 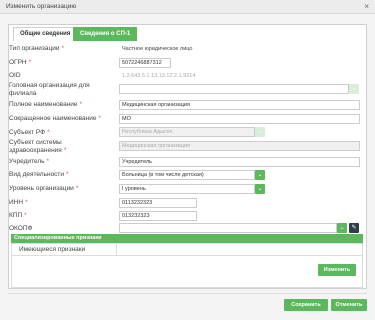 What do you see at coordinates (38, 146) in the screenshot?
I see `health-system-label: Субъект системы здравоохранения *` at bounding box center [38, 146].